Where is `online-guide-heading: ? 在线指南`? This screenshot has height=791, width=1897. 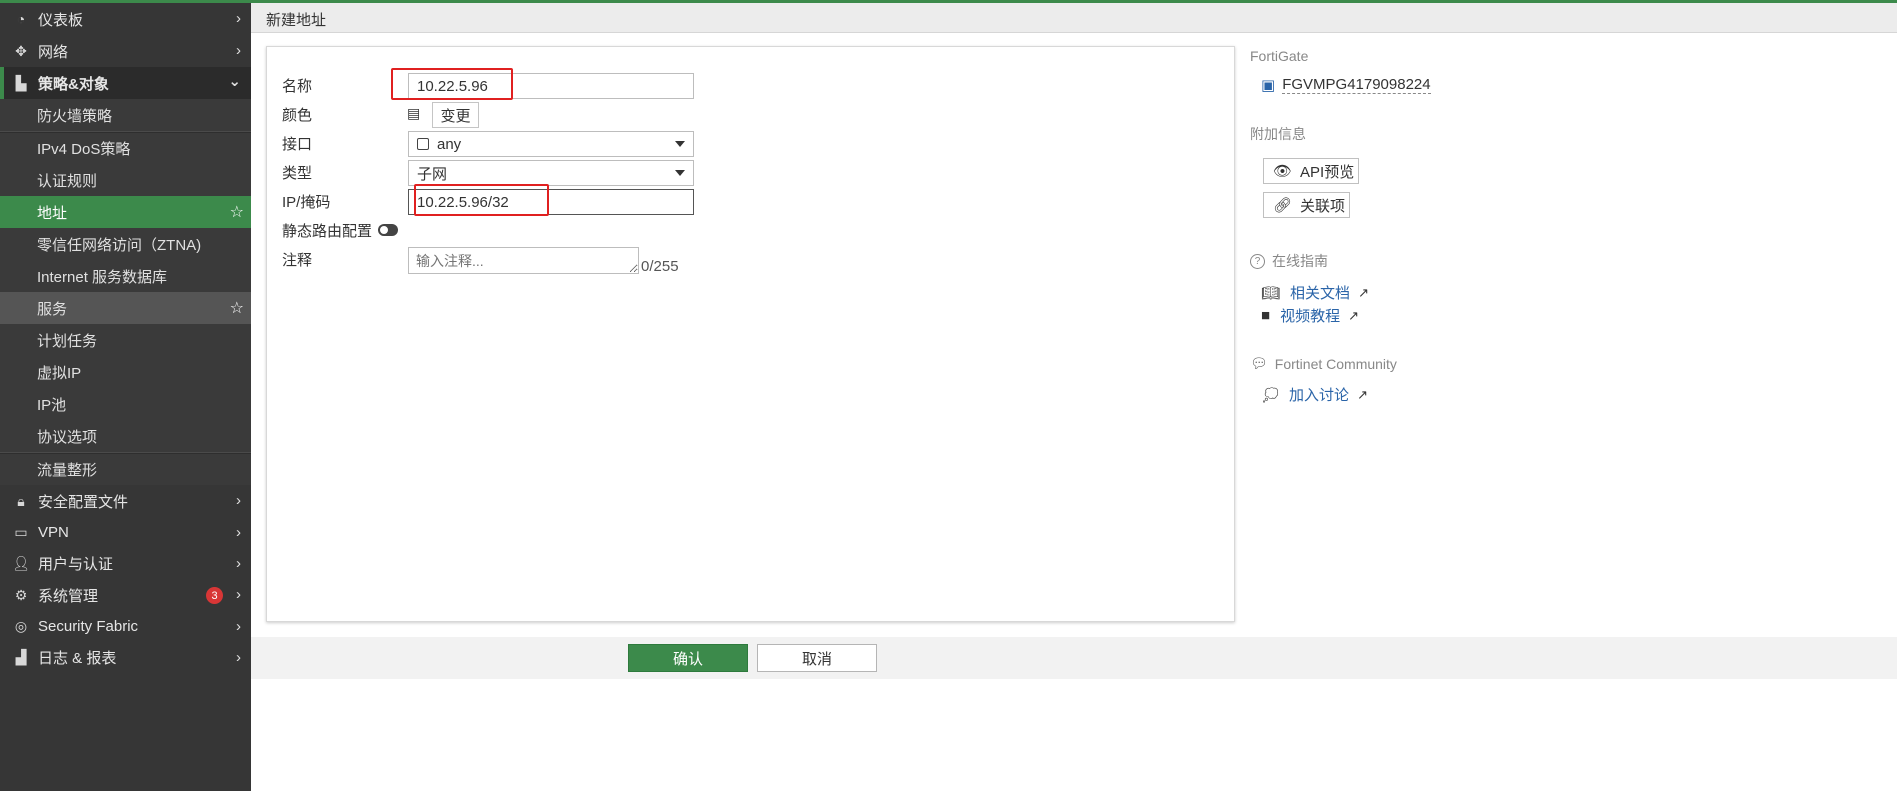
online-guide-heading: ? 在线指南 is located at coordinates (1289, 261).